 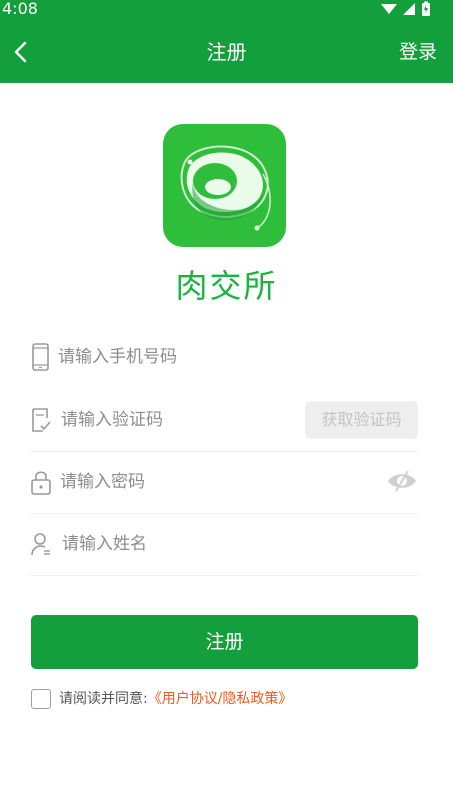 What do you see at coordinates (224, 642) in the screenshot?
I see `register-button: 注册` at bounding box center [224, 642].